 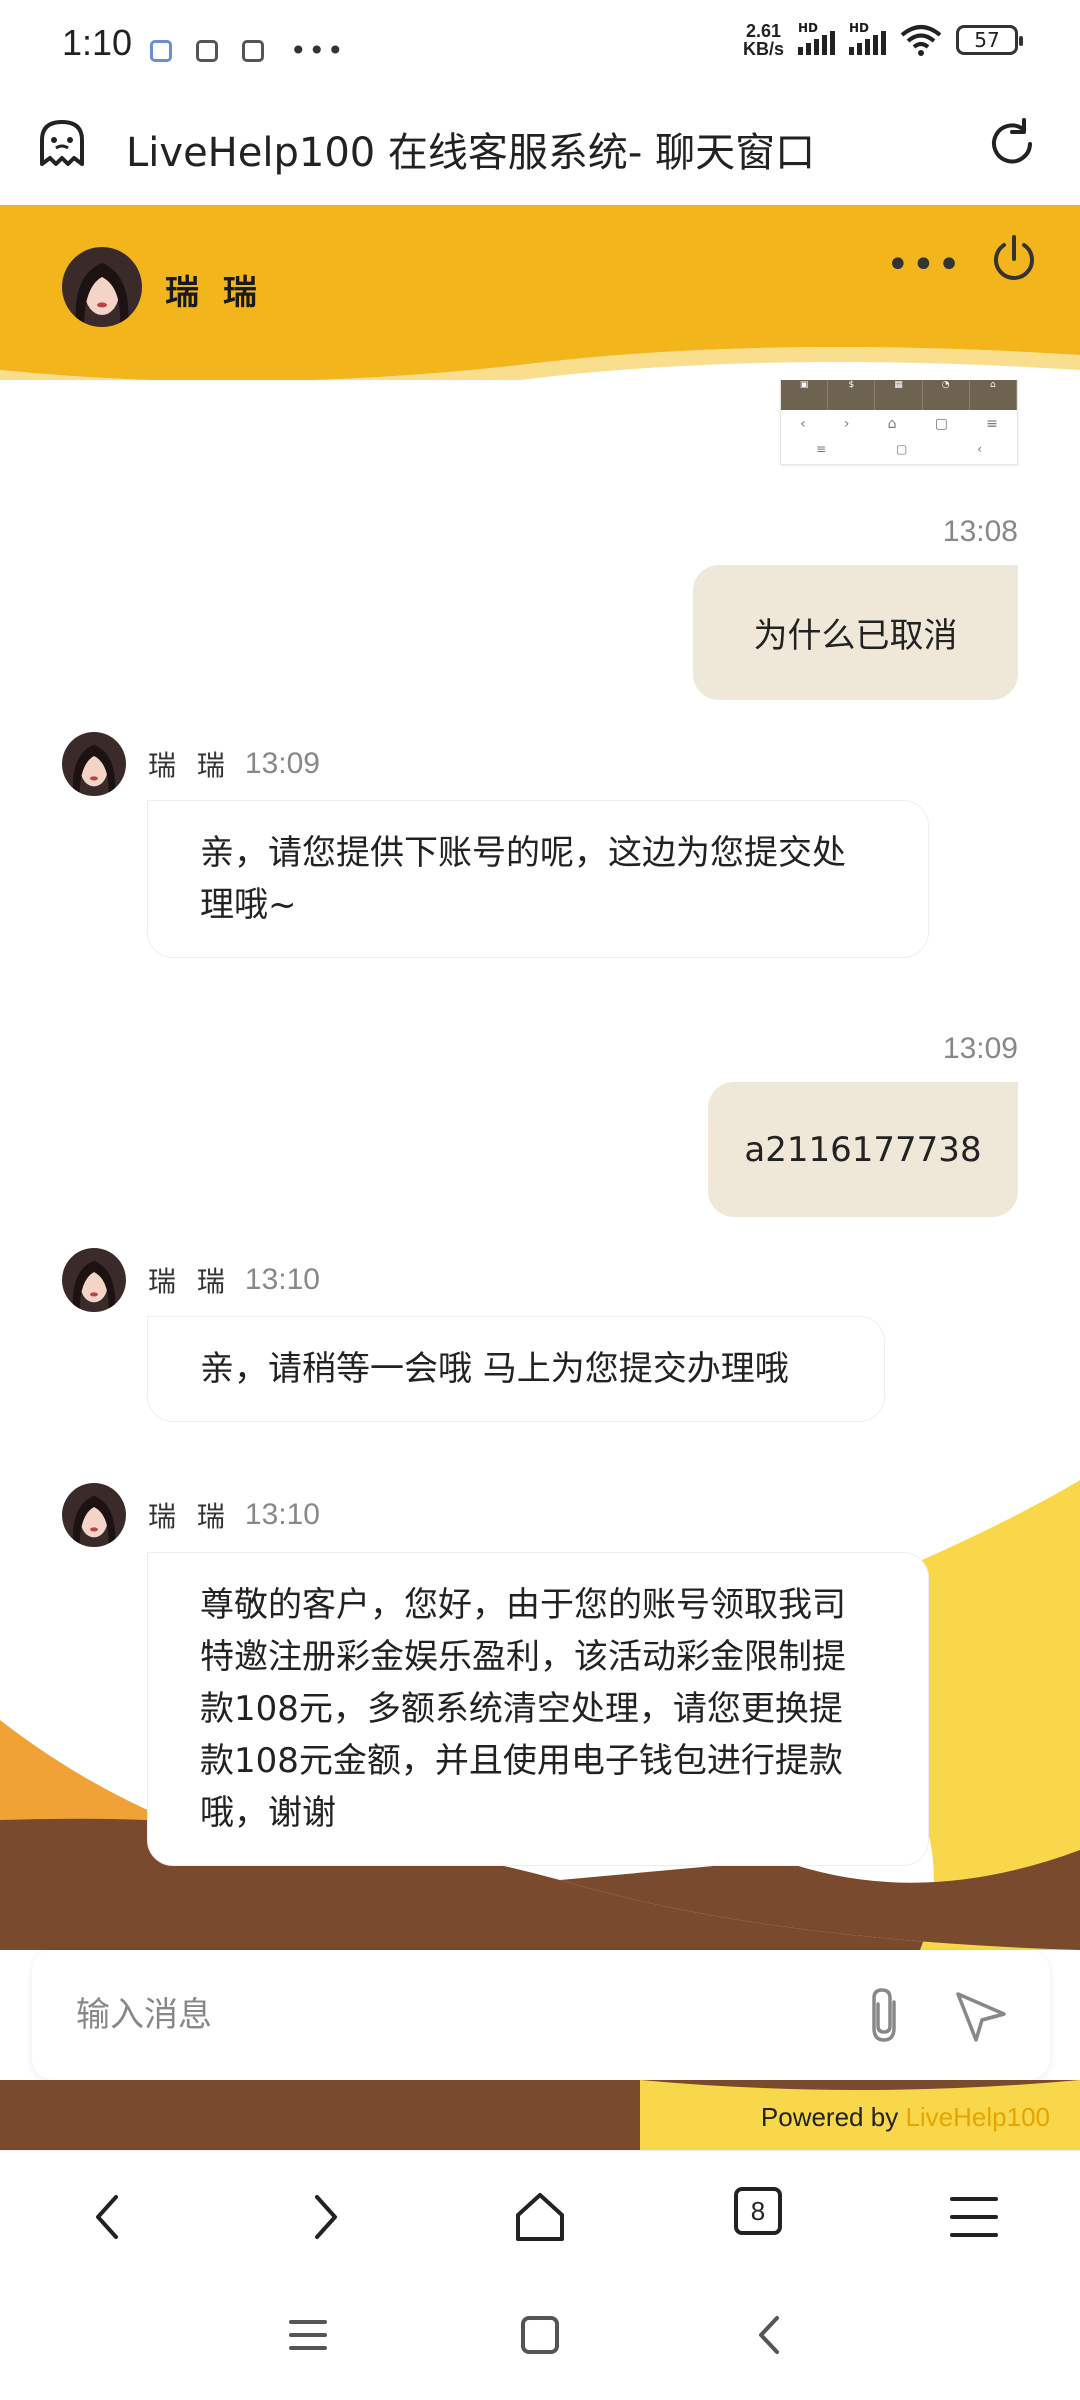 What do you see at coordinates (540, 2115) in the screenshot?
I see `powered-by-bar: Powered by LiveHelp100` at bounding box center [540, 2115].